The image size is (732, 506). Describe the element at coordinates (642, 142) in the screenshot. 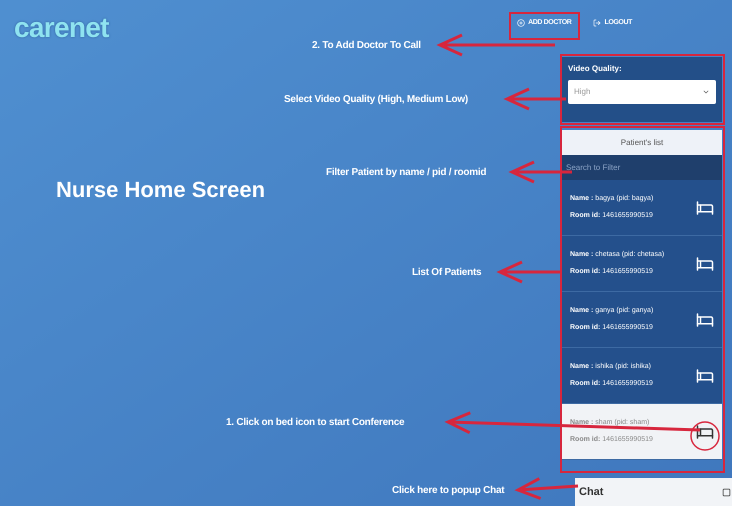

I see `list-header: Patient's list` at that location.